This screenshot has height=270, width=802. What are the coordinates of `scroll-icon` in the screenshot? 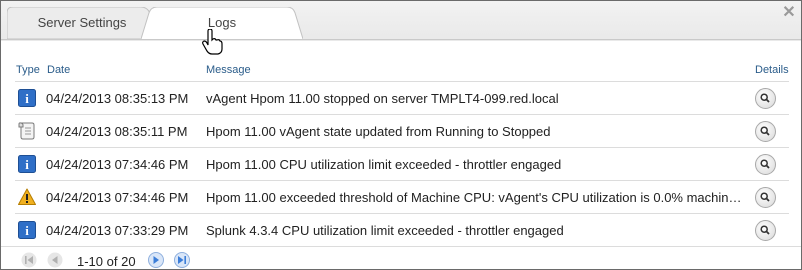 It's located at (26, 131).